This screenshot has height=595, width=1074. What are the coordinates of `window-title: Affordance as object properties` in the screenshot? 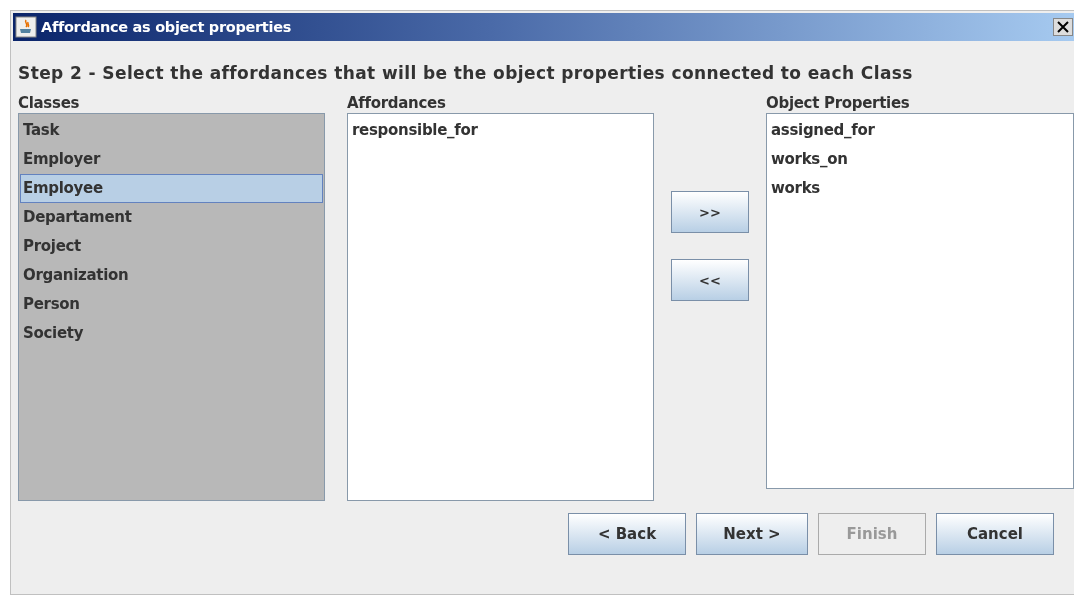 It's located at (167, 27).